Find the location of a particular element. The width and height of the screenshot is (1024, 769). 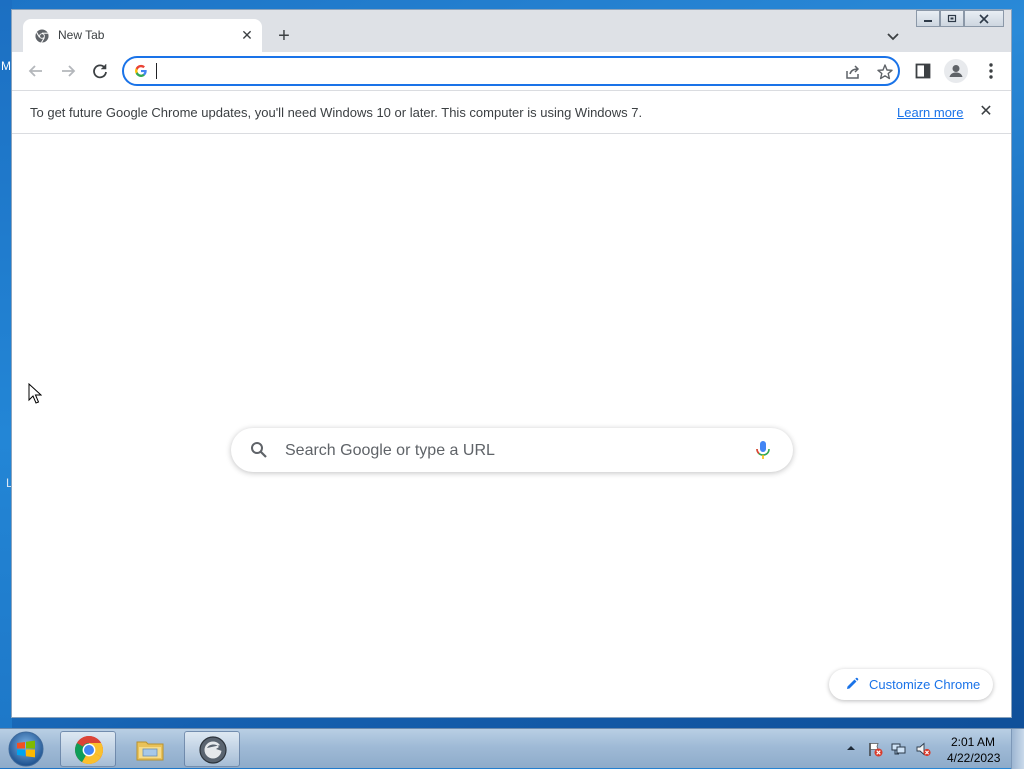

clock-date: 4/22/2023 is located at coordinates (973, 758).